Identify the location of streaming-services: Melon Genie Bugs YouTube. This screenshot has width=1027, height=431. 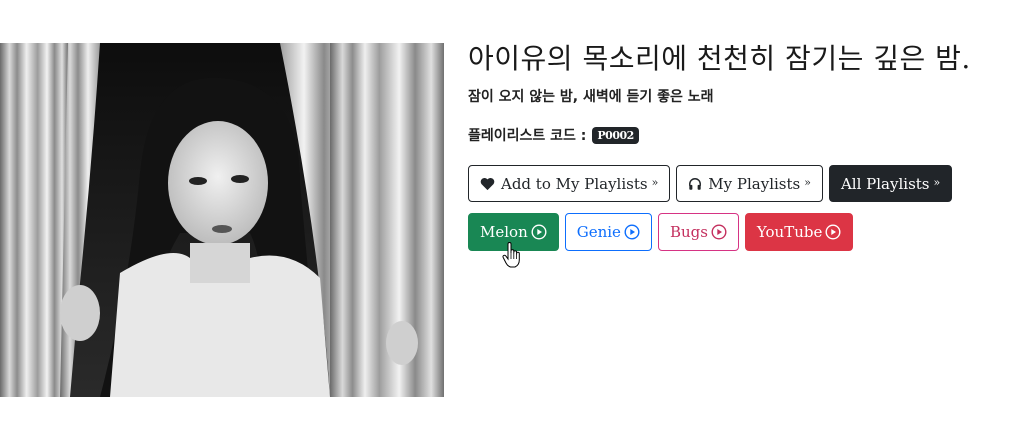
(661, 232).